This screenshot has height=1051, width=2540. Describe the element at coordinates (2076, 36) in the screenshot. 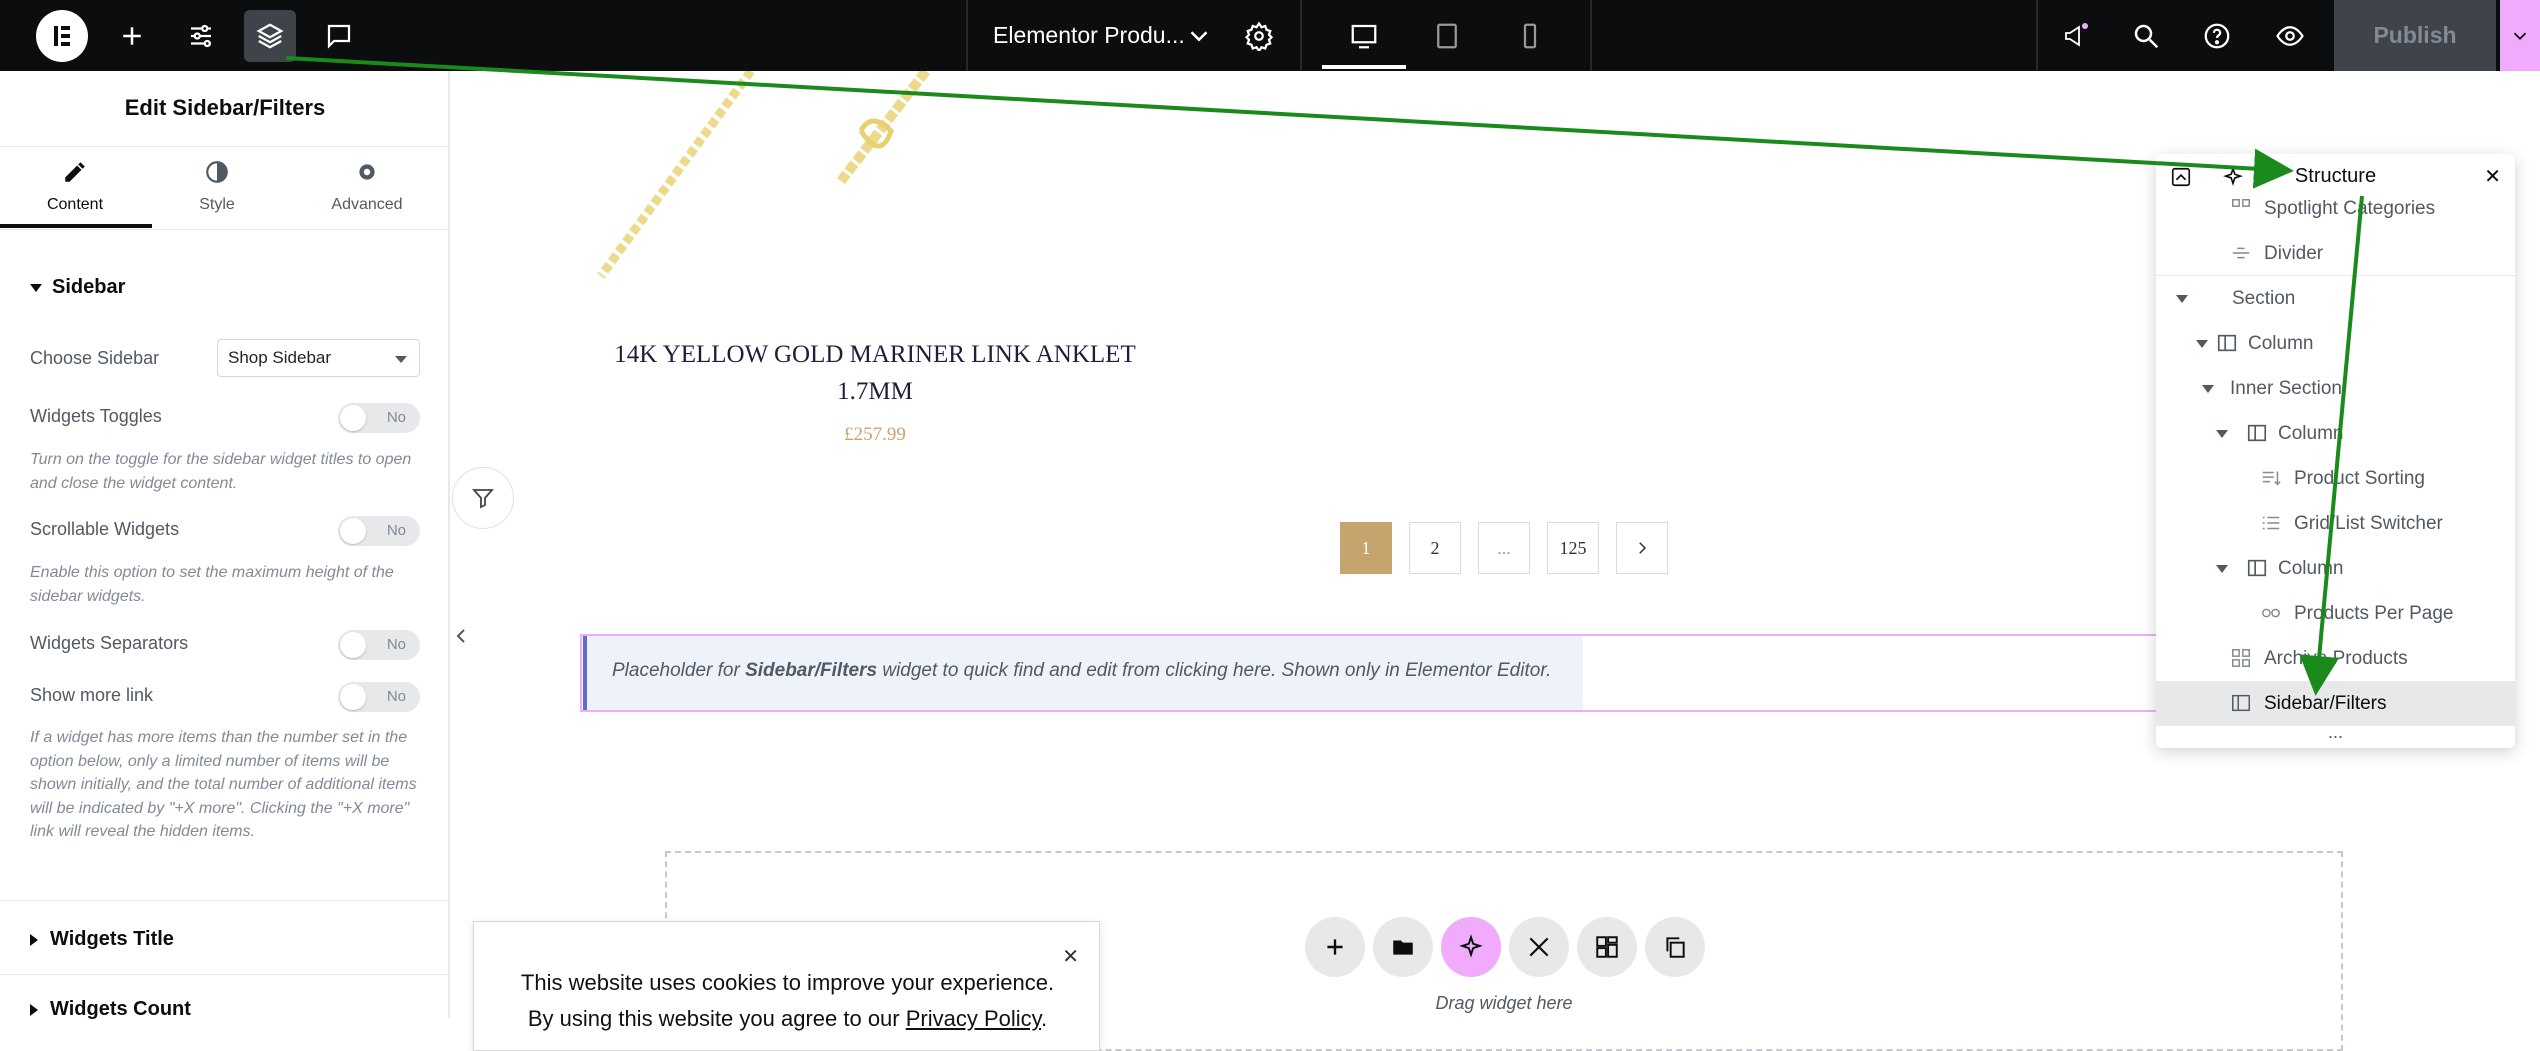

I see `megaphone-icon` at that location.